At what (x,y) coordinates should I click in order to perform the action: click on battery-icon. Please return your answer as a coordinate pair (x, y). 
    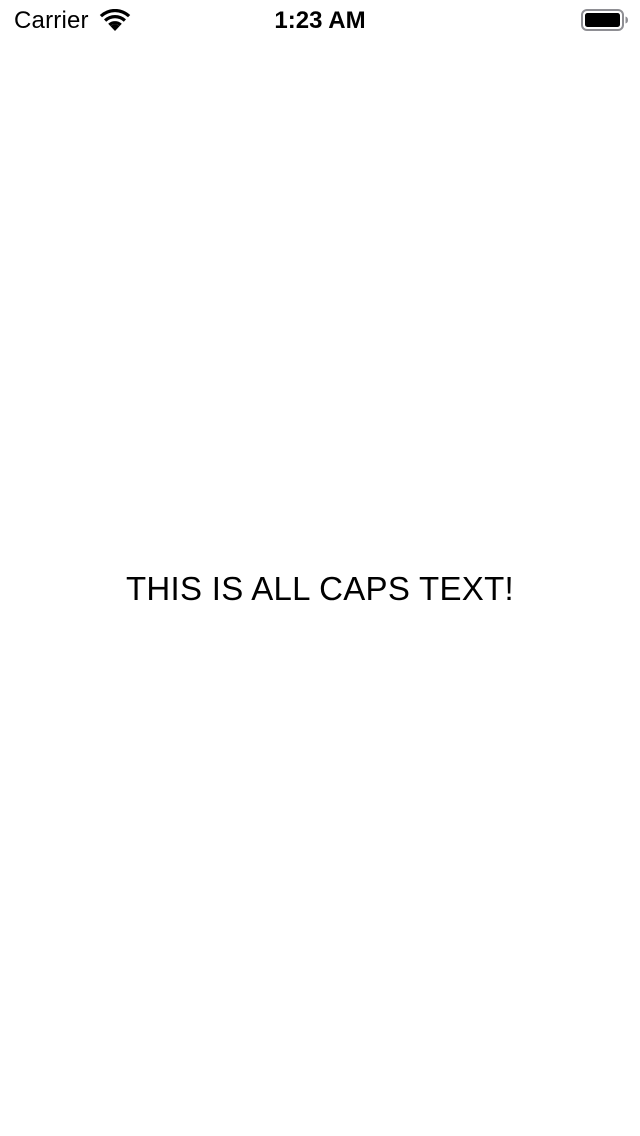
    Looking at the image, I should click on (605, 20).